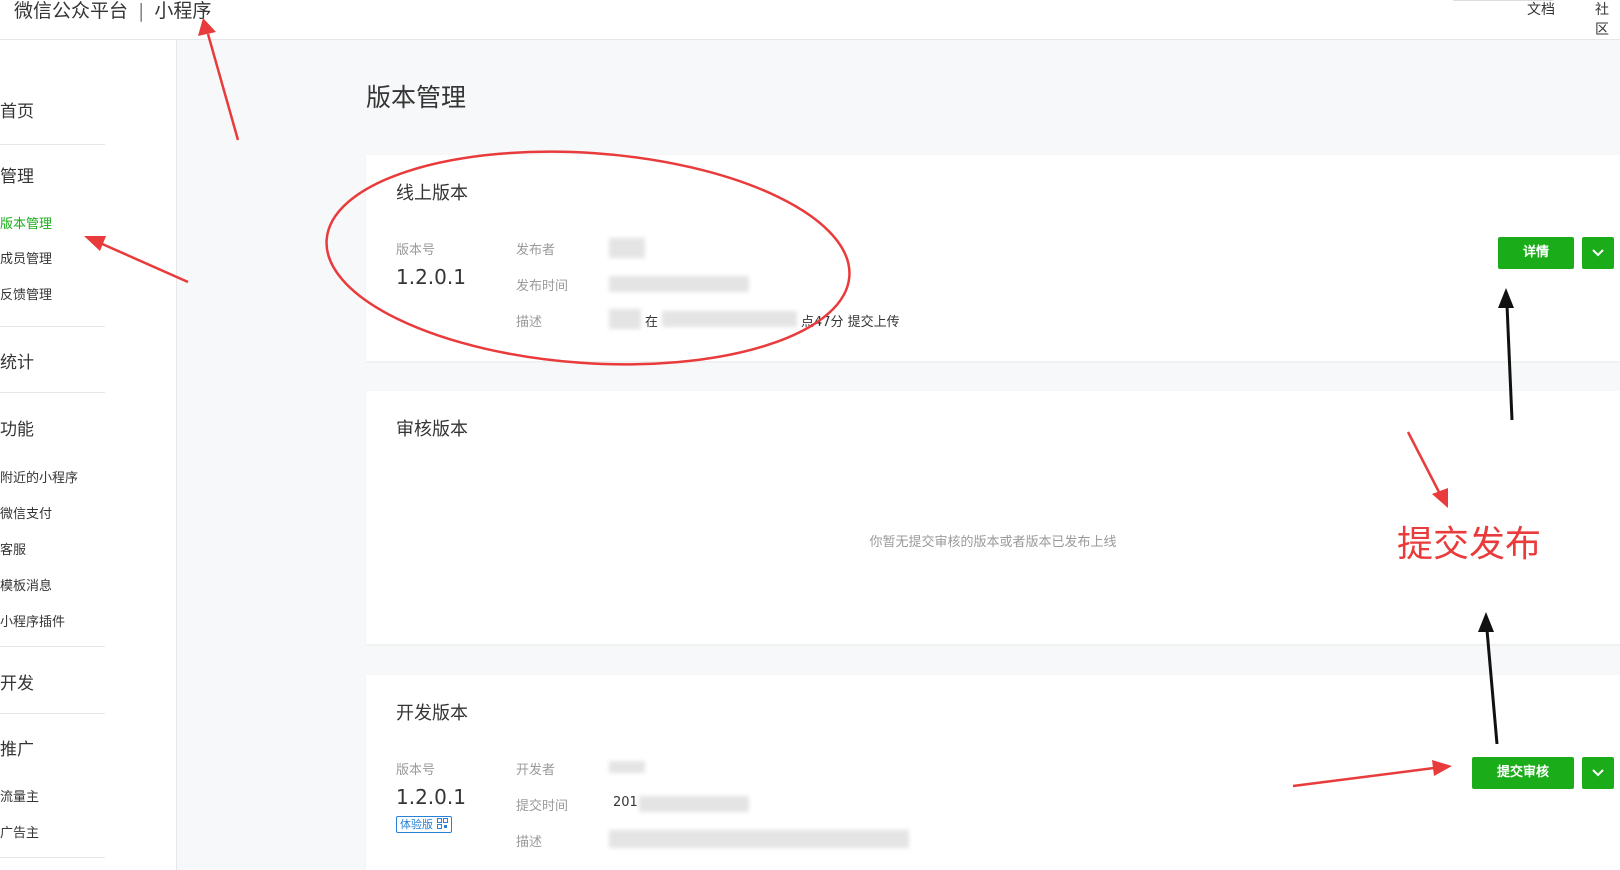  What do you see at coordinates (431, 797) in the screenshot?
I see `dev-version-number: 1.2.0.1` at bounding box center [431, 797].